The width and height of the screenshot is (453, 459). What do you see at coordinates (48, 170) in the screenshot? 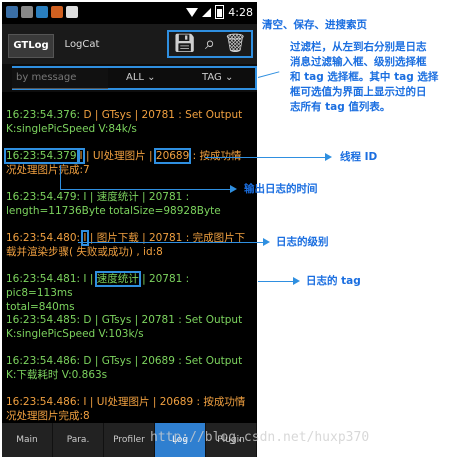
I see `log-message-cont: 况处理图片完成:7` at bounding box center [48, 170].